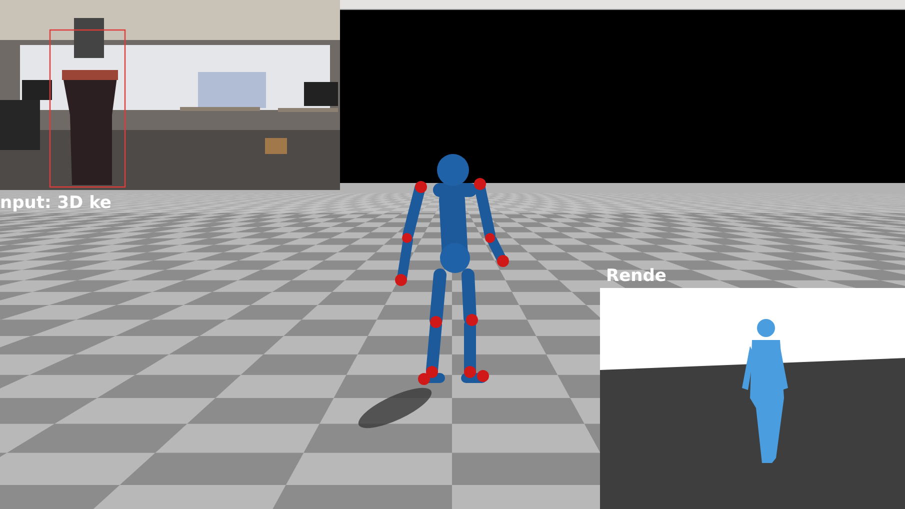  Describe the element at coordinates (636, 276) in the screenshot. I see `overlay-caption: Rende` at that location.